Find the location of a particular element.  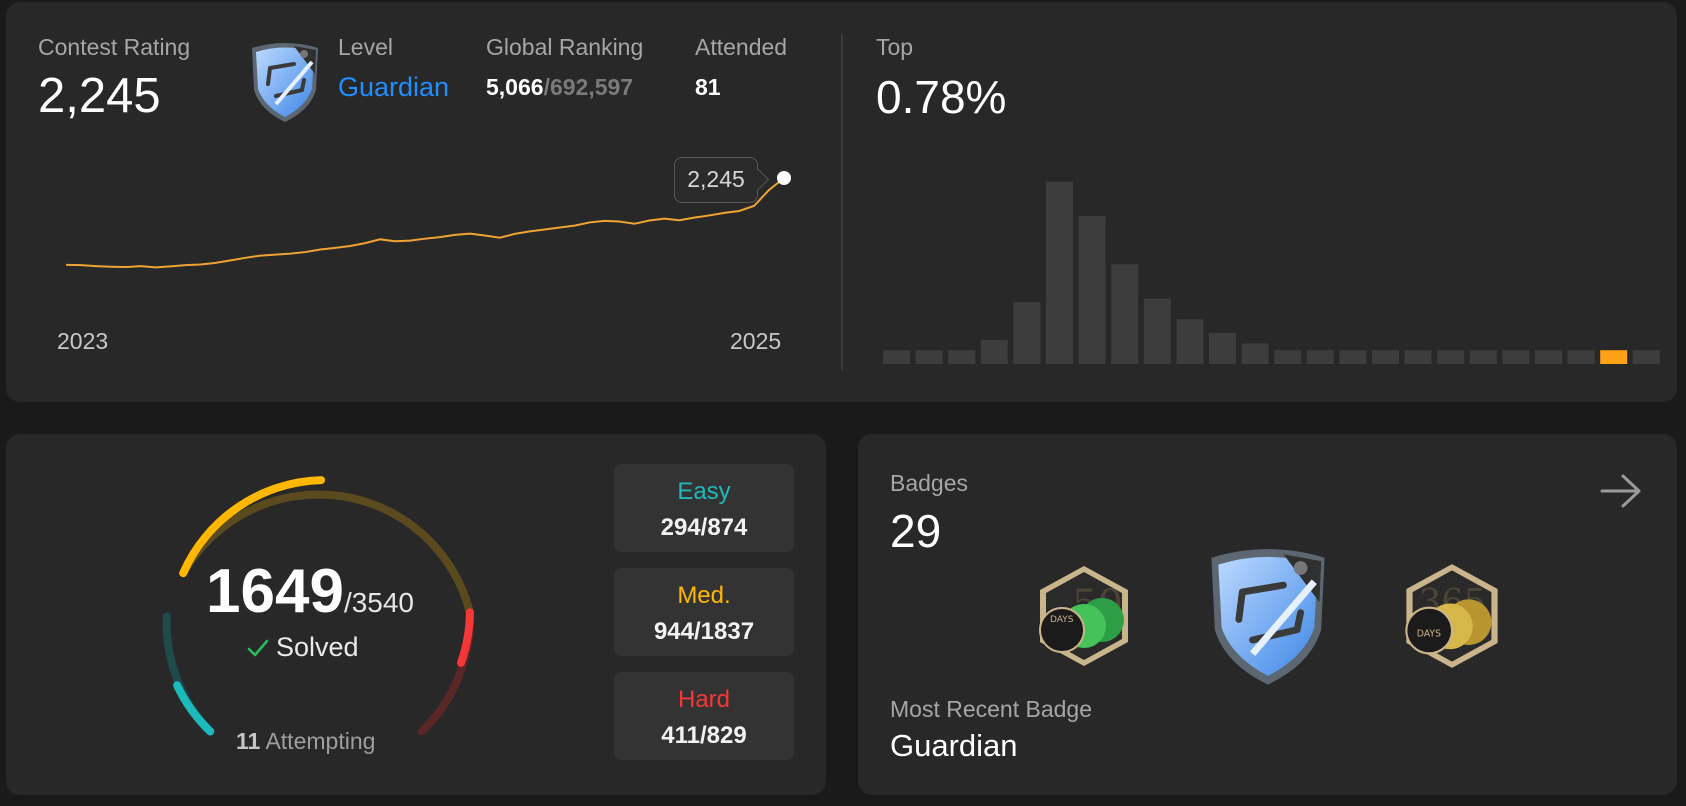

guardian-shield-icon is located at coordinates (1268, 617).